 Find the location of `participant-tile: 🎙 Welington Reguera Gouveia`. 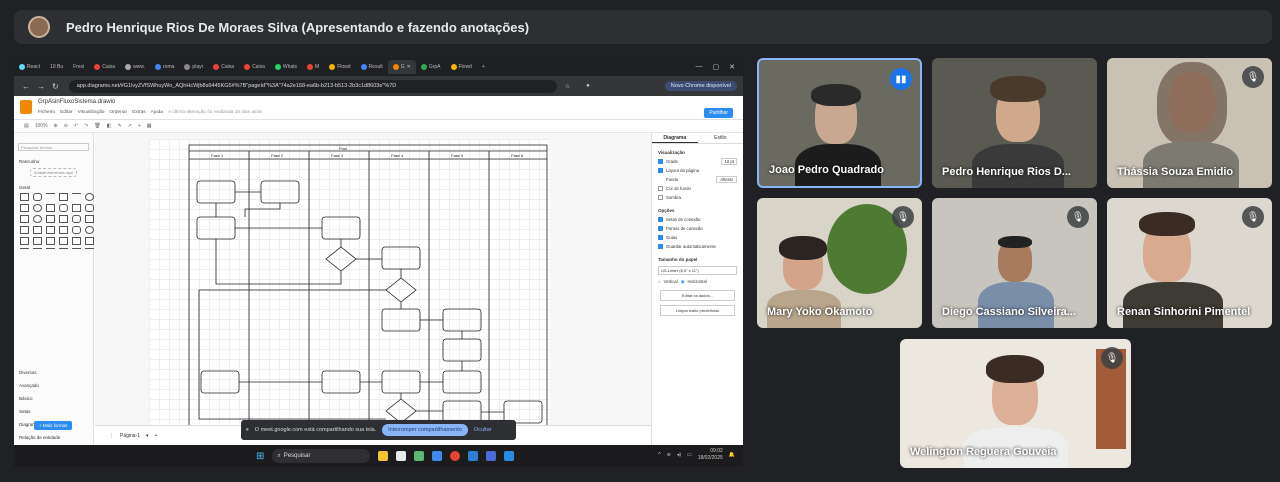

participant-tile: 🎙 Welington Reguera Gouveia is located at coordinates (1015, 403).